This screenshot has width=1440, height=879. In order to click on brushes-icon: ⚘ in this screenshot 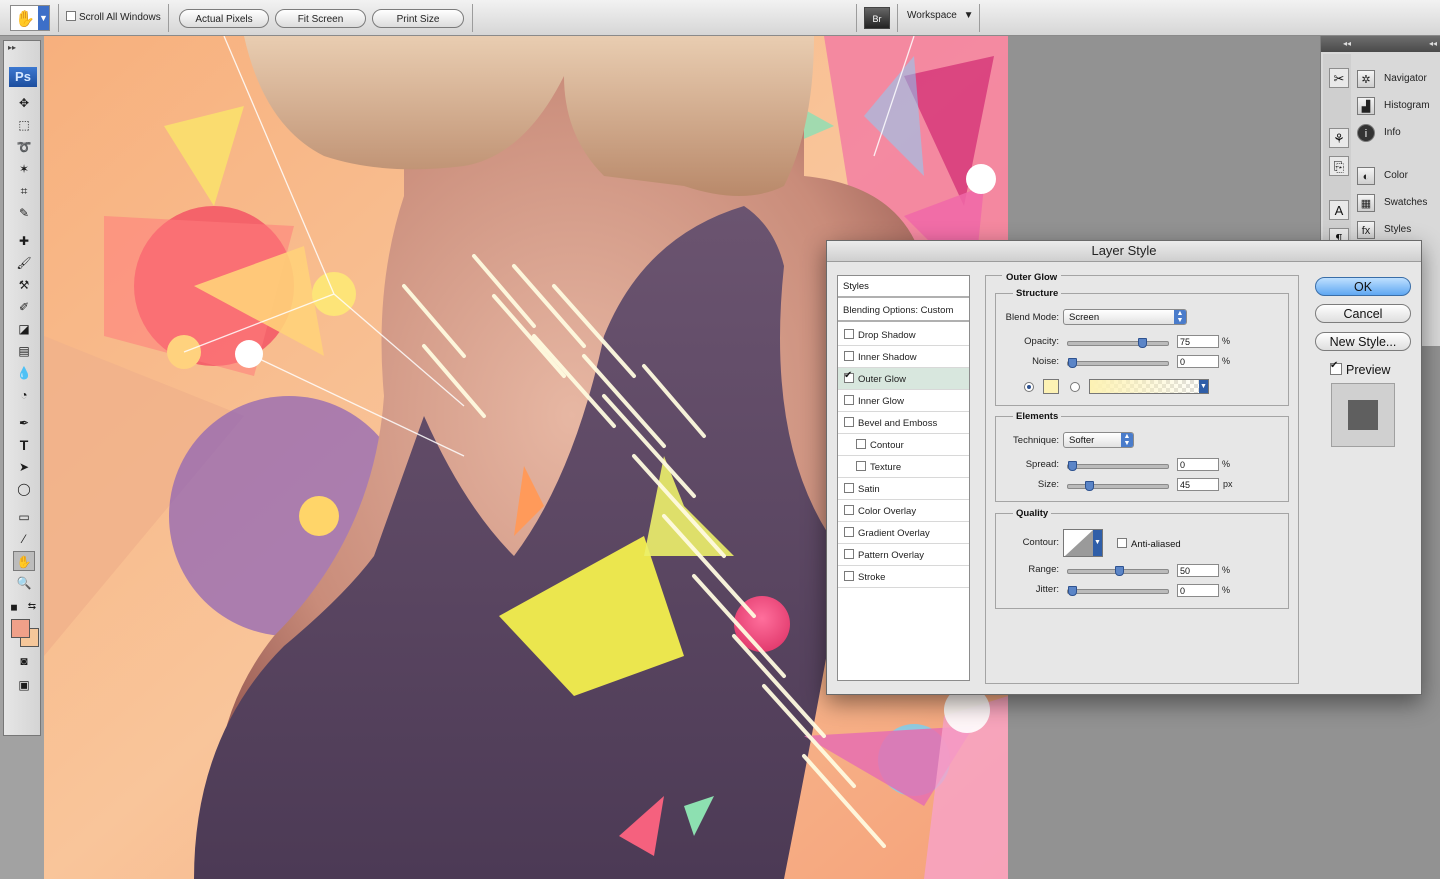, I will do `click(1339, 138)`.